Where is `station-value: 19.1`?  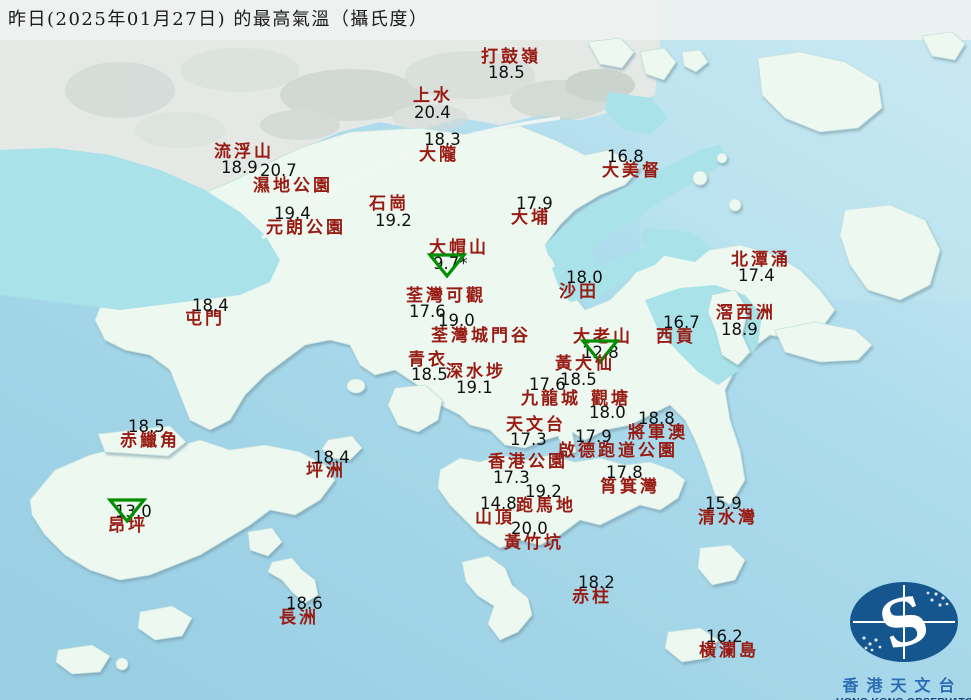 station-value: 19.1 is located at coordinates (474, 387).